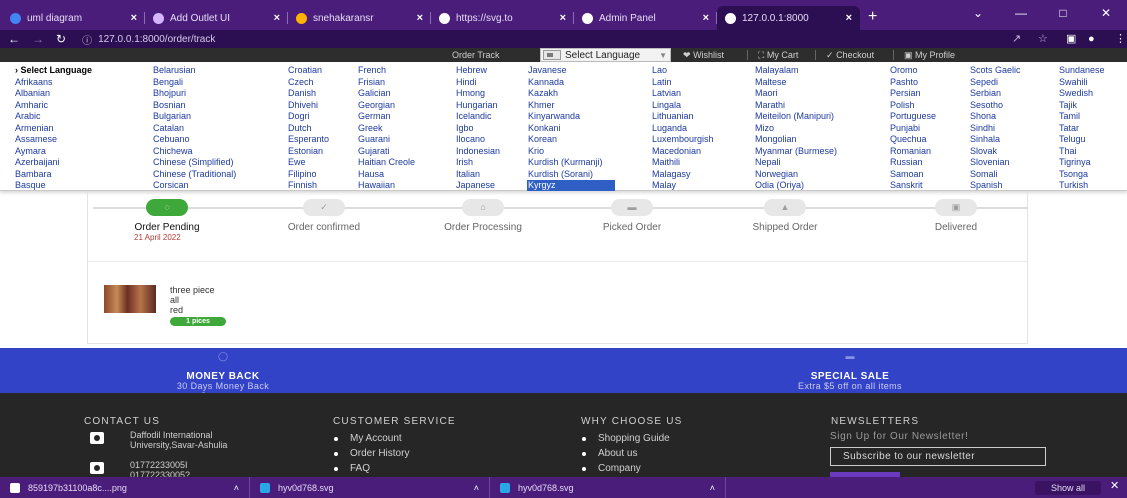 The height and width of the screenshot is (498, 1127). I want to click on language-option: Malay, so click(663, 185).